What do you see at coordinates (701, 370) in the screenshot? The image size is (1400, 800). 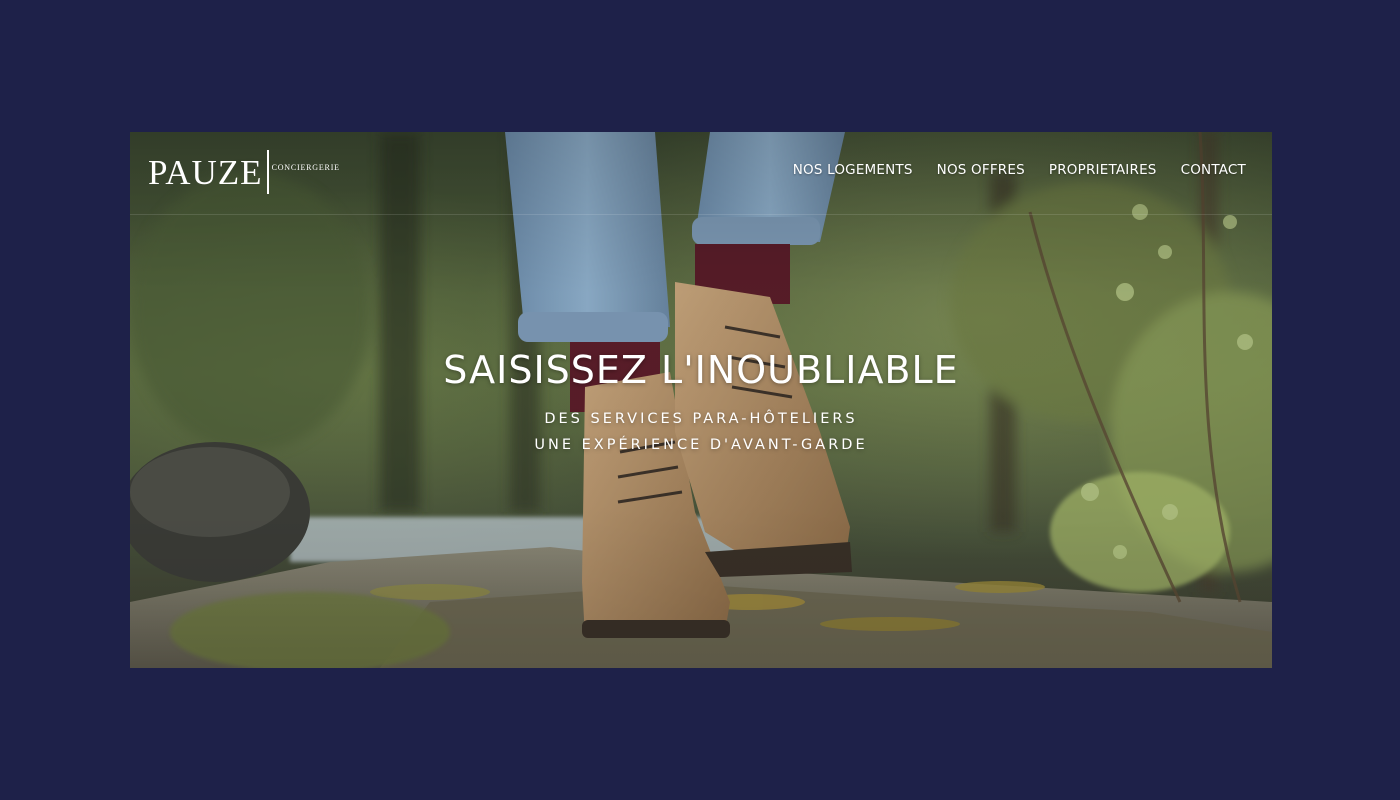 I see `hero-title: SAISISSEZ L'INOUBLIABLE` at bounding box center [701, 370].